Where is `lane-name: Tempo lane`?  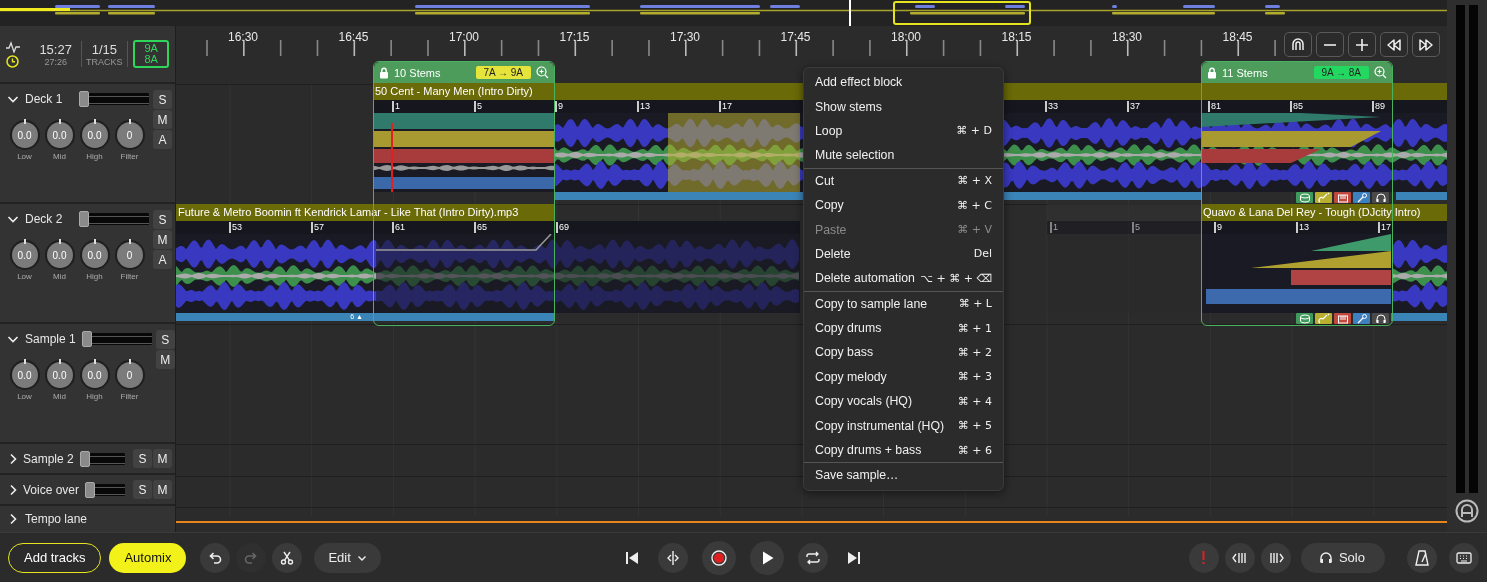 lane-name: Tempo lane is located at coordinates (56, 519).